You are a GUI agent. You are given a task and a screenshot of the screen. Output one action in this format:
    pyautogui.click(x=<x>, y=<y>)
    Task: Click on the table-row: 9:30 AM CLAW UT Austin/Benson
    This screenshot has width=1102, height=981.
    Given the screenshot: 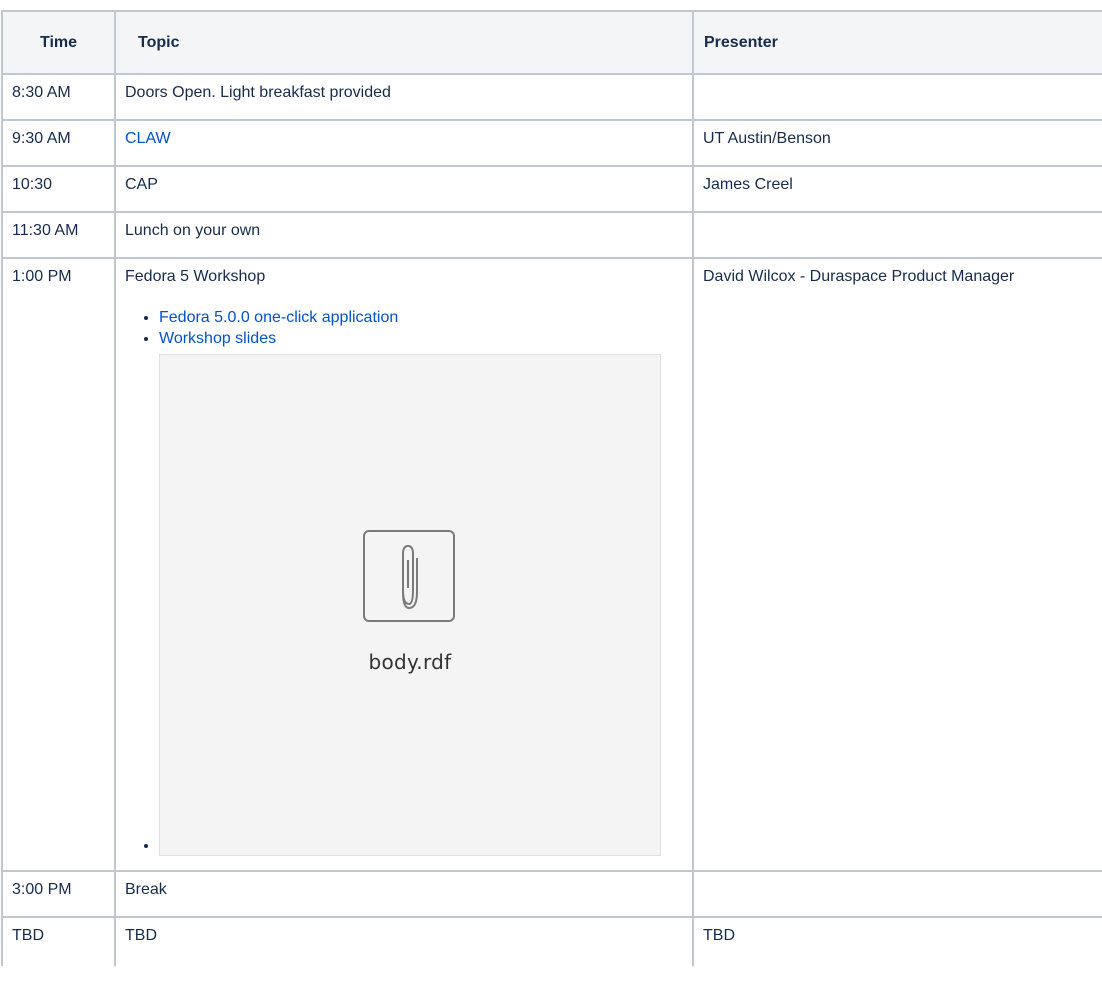 What is the action you would take?
    pyautogui.click(x=551, y=143)
    